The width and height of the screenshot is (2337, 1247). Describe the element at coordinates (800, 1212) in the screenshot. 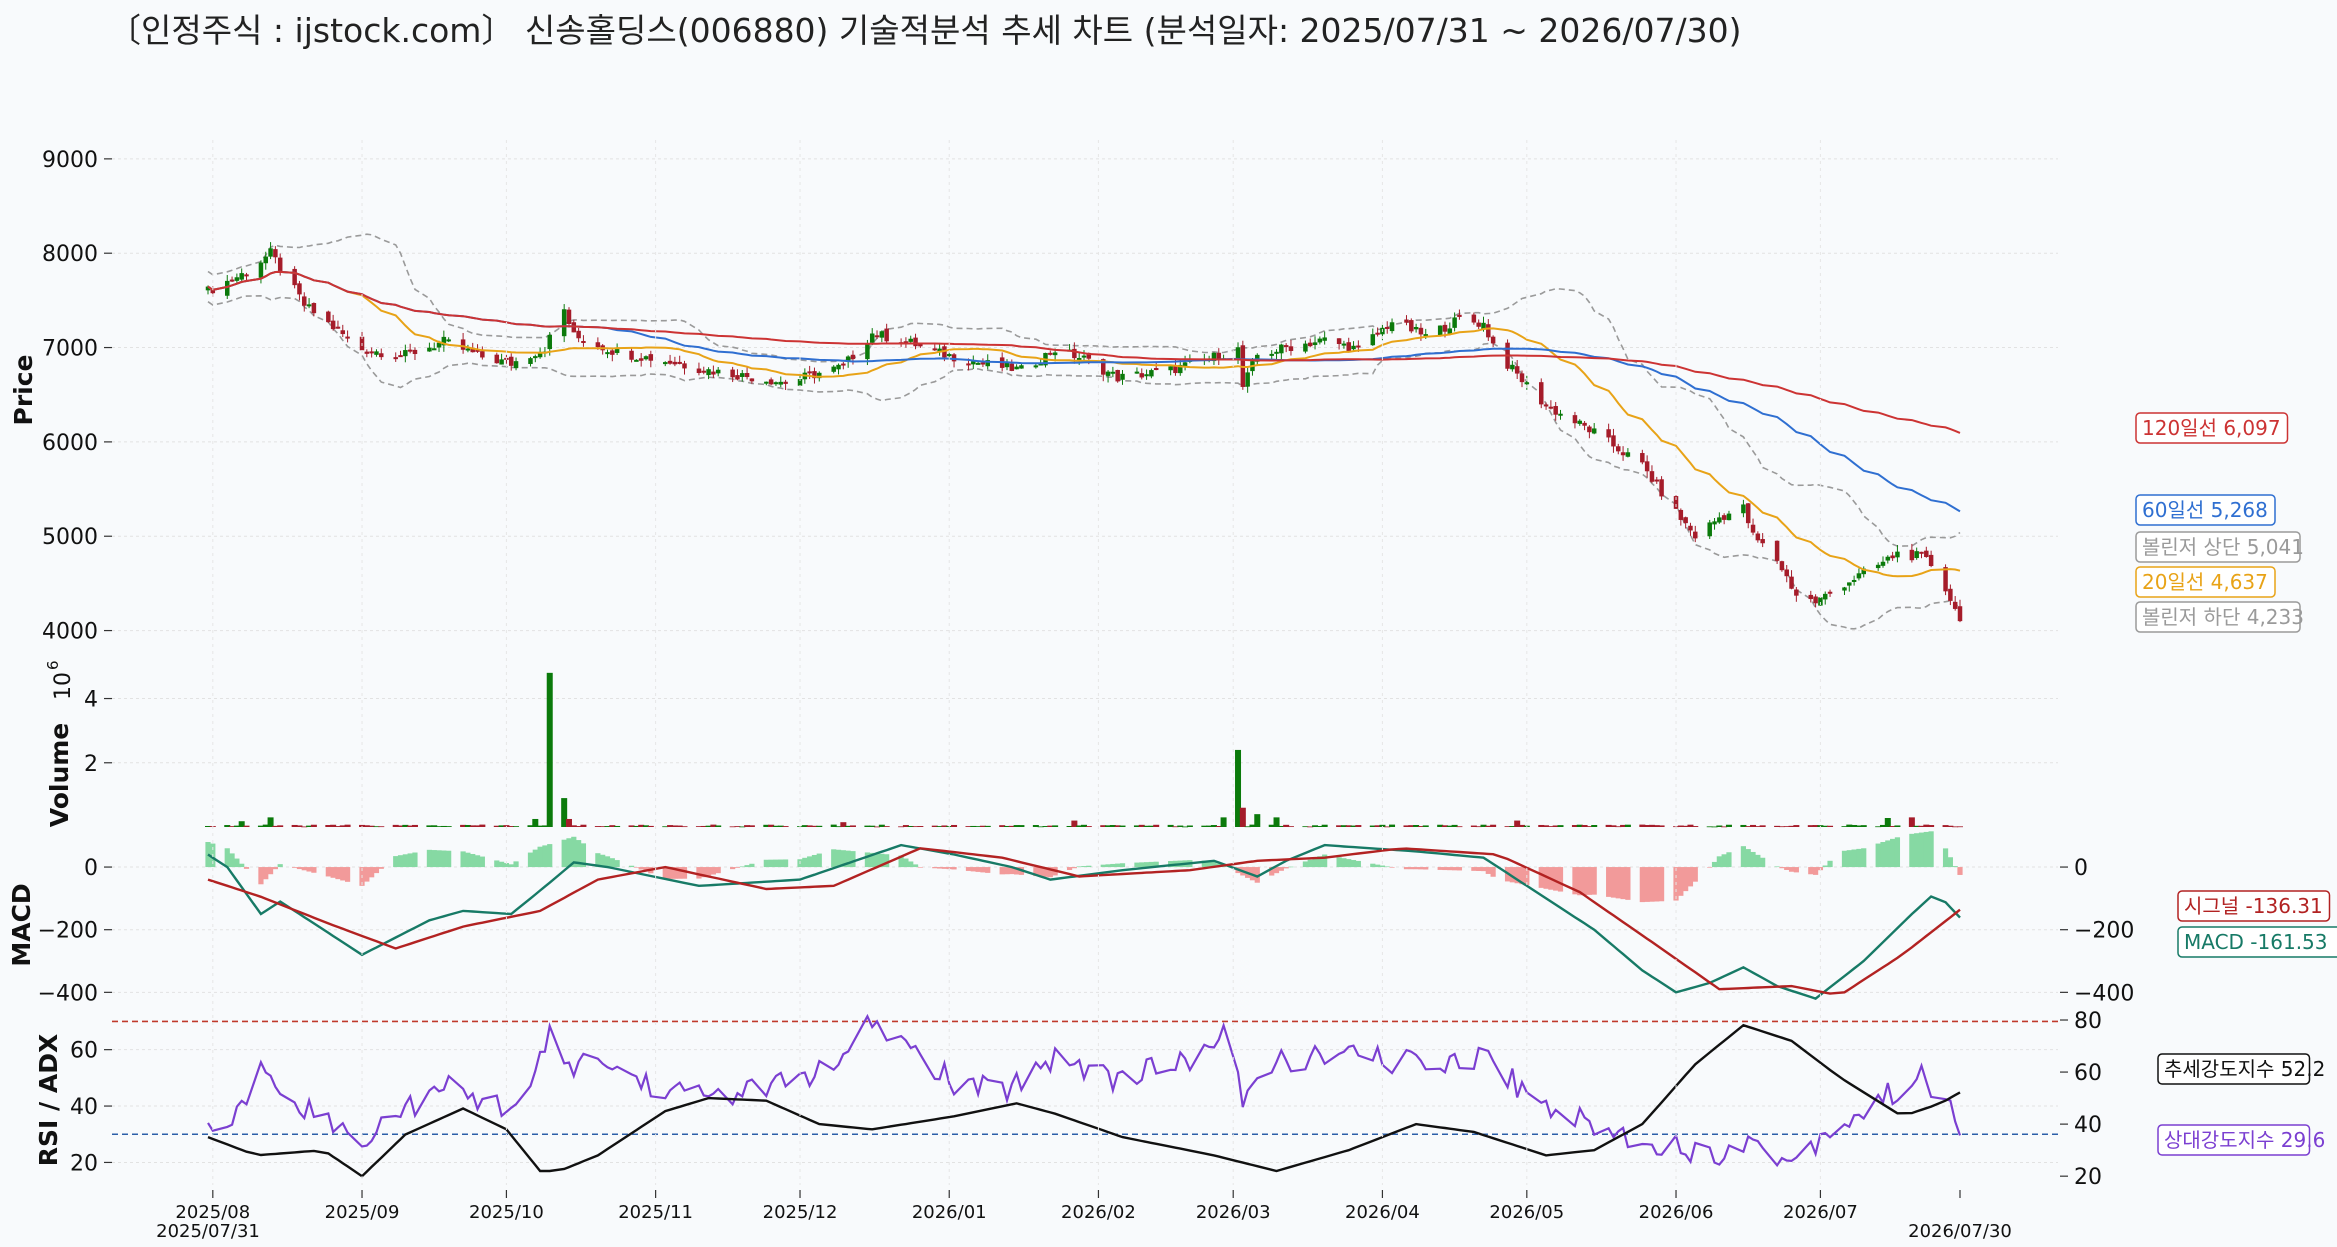

I see `x-tick-label: 2025/12` at that location.